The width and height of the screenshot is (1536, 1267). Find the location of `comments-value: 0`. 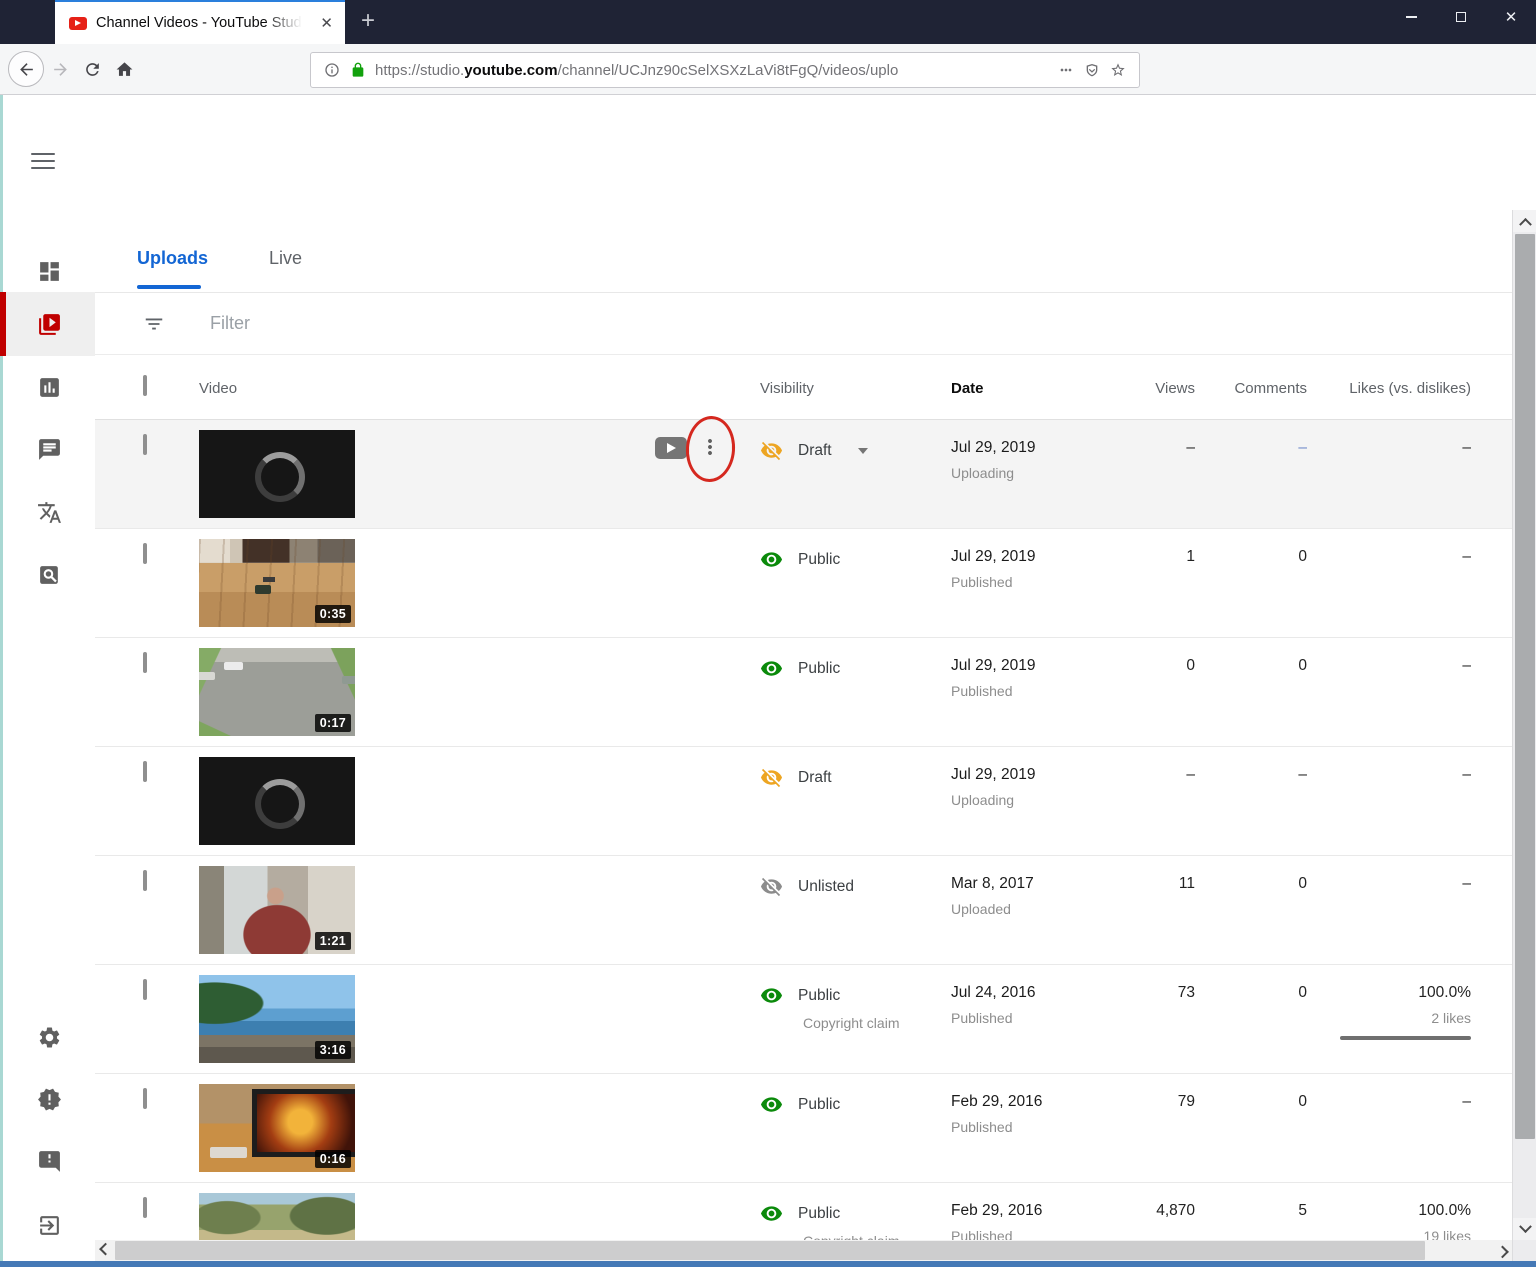

comments-value: 0 is located at coordinates (1302, 883).